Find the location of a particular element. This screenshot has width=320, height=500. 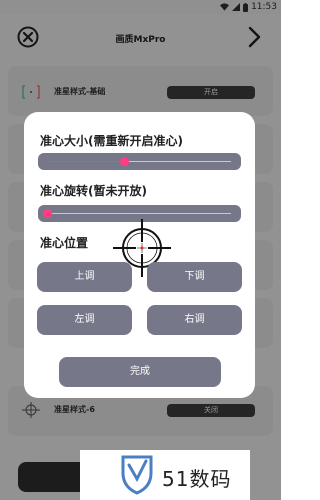

slider-track is located at coordinates (139, 213).